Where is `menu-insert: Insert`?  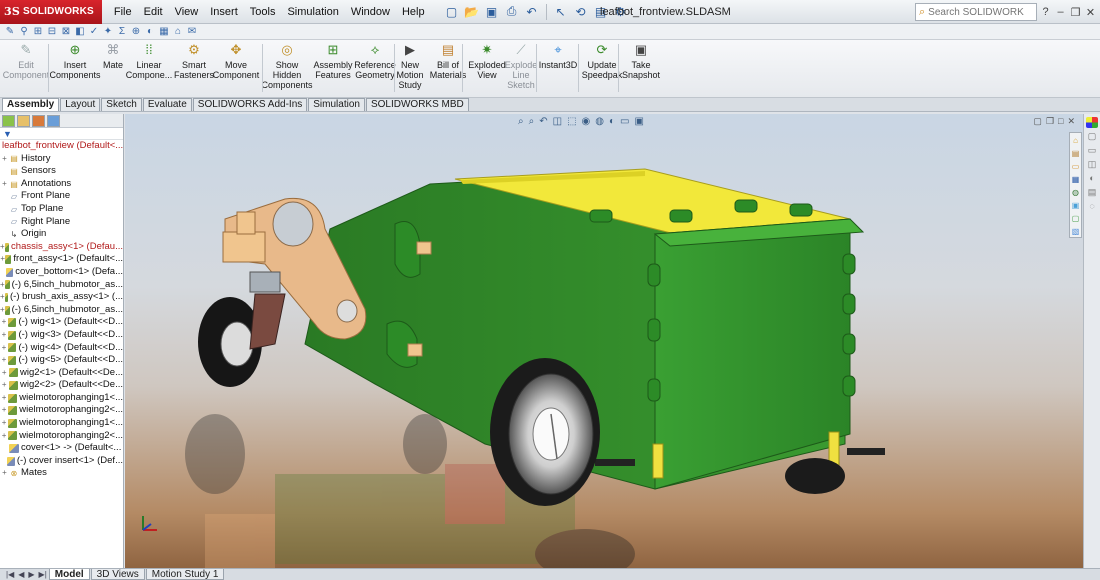 menu-insert: Insert is located at coordinates (224, 12).